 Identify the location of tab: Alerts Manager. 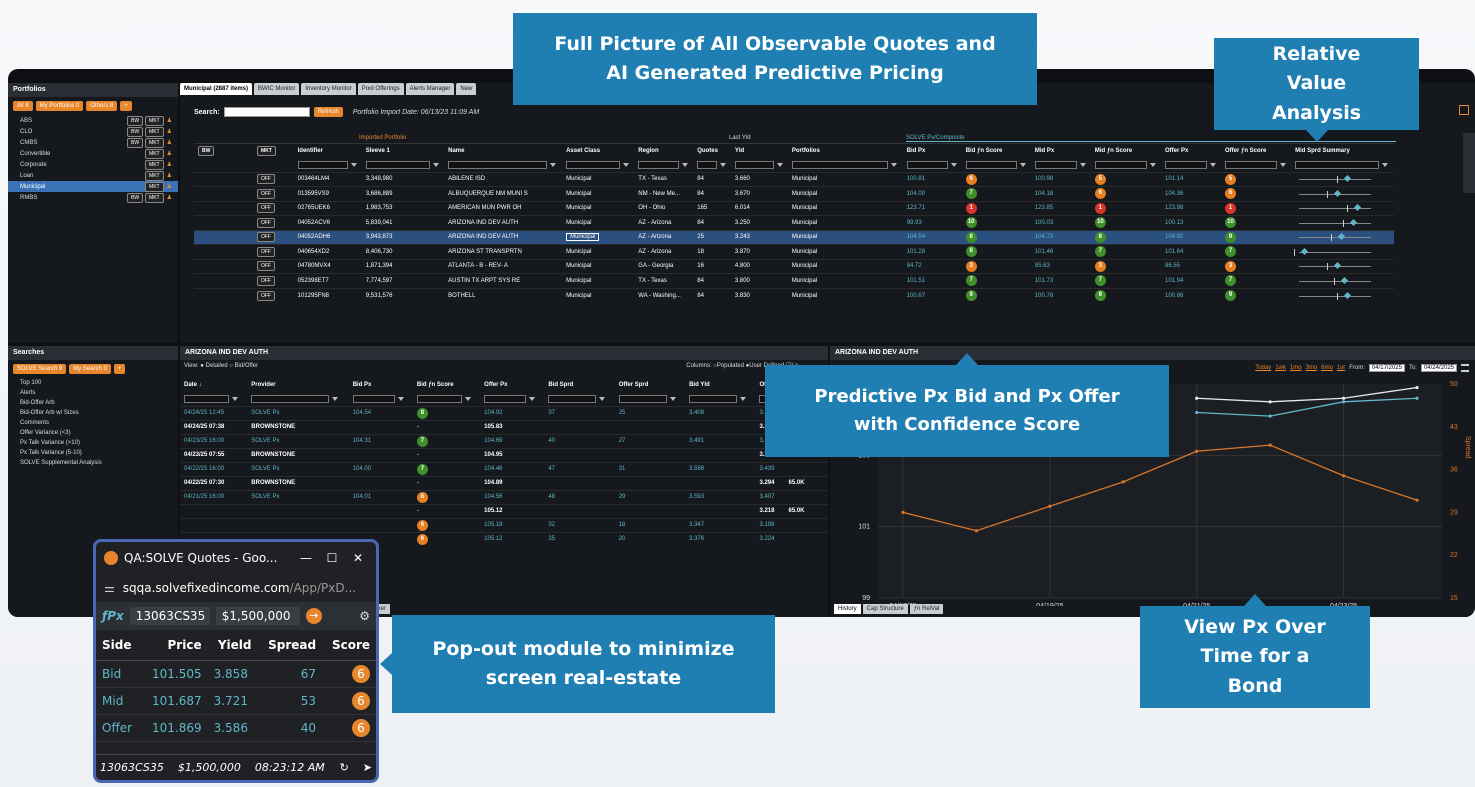
(430, 89).